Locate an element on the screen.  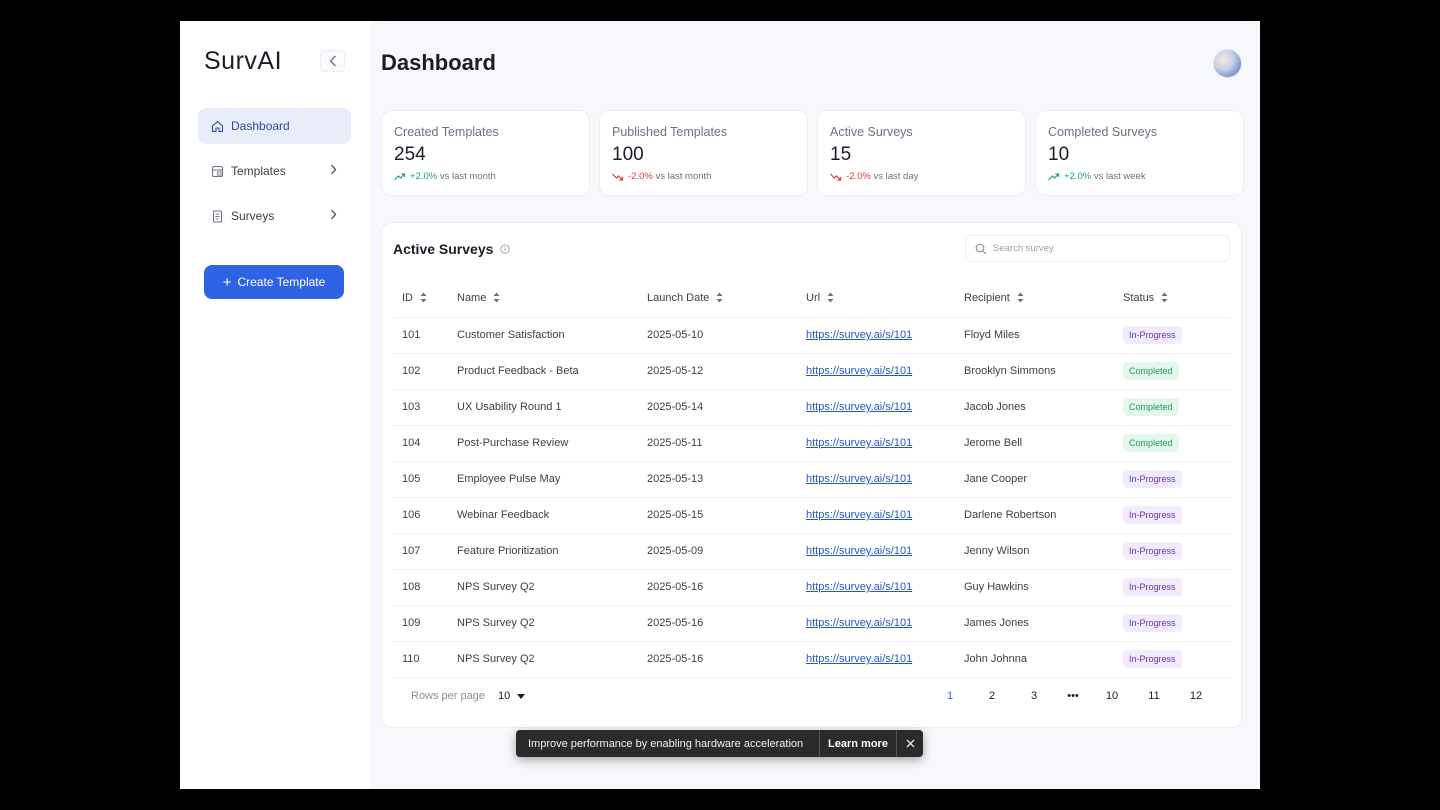
close-toast-button is located at coordinates (910, 743).